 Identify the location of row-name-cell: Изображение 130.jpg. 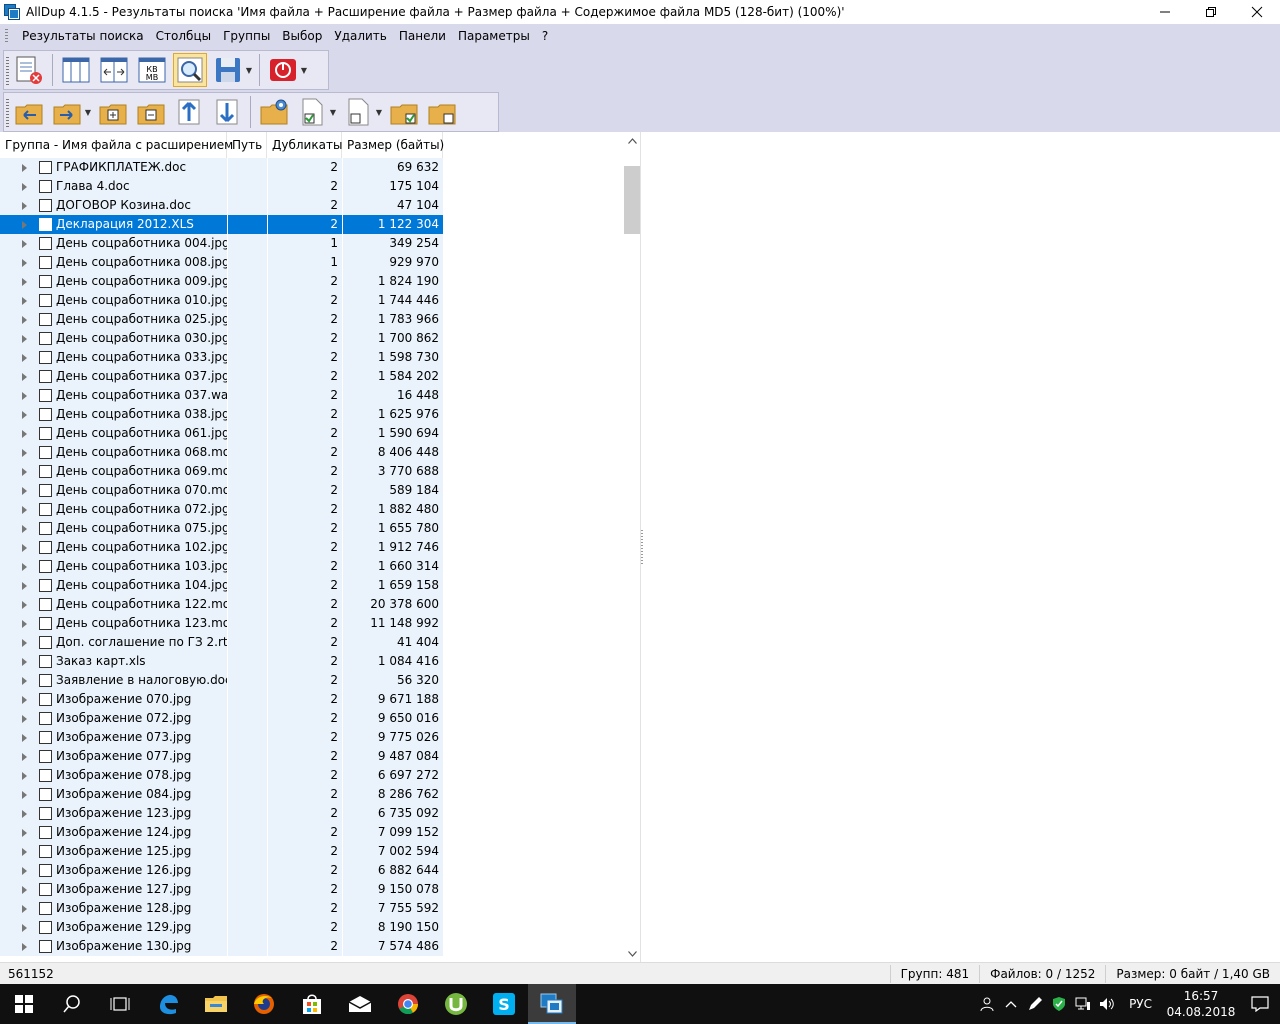
(113, 946).